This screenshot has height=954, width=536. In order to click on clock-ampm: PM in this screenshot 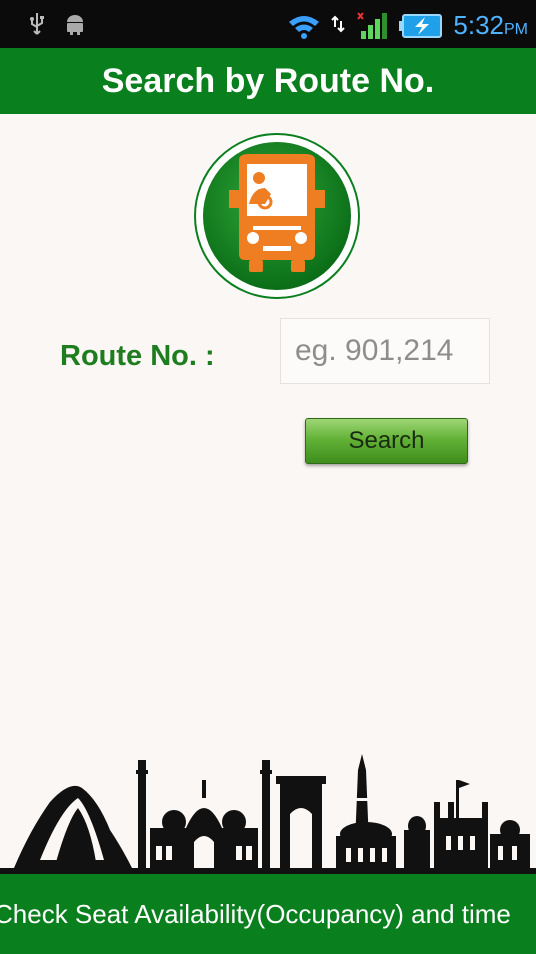, I will do `click(516, 29)`.